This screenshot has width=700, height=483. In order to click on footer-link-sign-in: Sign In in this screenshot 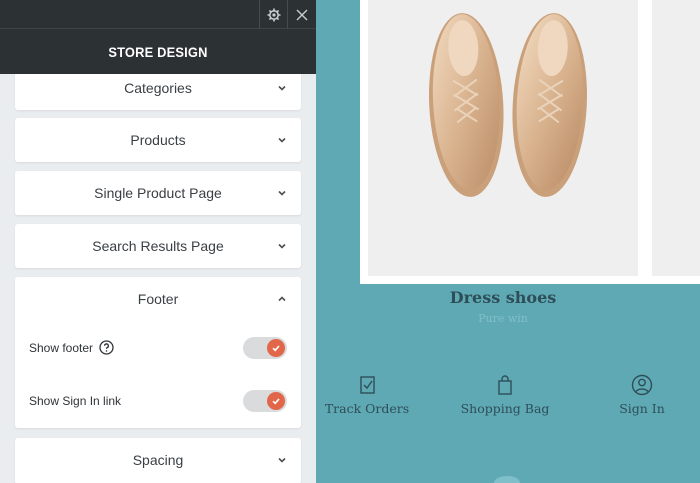, I will do `click(642, 396)`.